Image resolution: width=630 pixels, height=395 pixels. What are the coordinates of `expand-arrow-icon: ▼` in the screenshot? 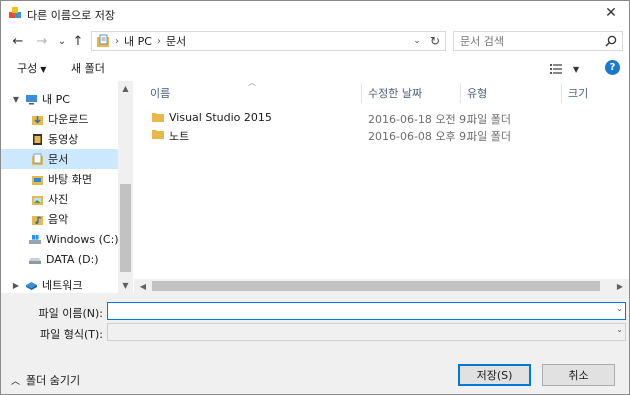 It's located at (16, 99).